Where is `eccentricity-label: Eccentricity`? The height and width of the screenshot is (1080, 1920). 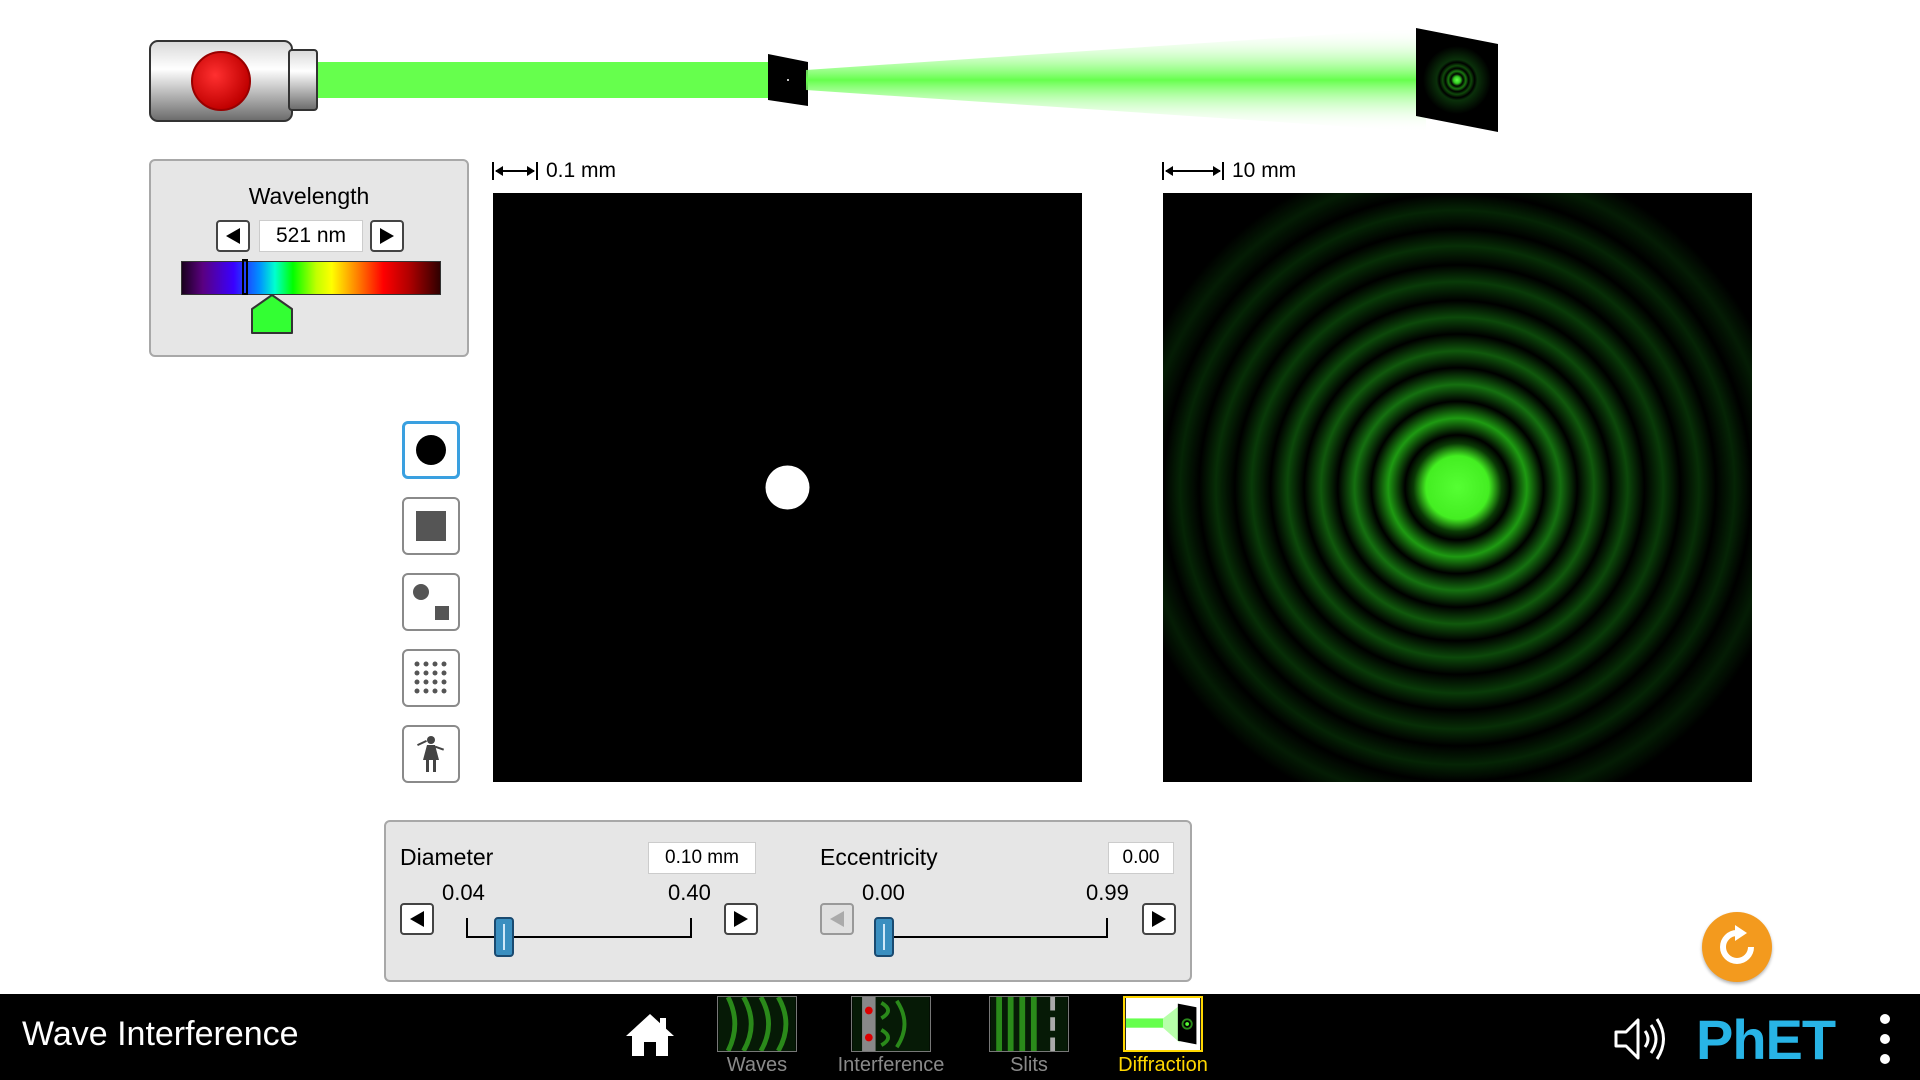
eccentricity-label: Eccentricity is located at coordinates (879, 857).